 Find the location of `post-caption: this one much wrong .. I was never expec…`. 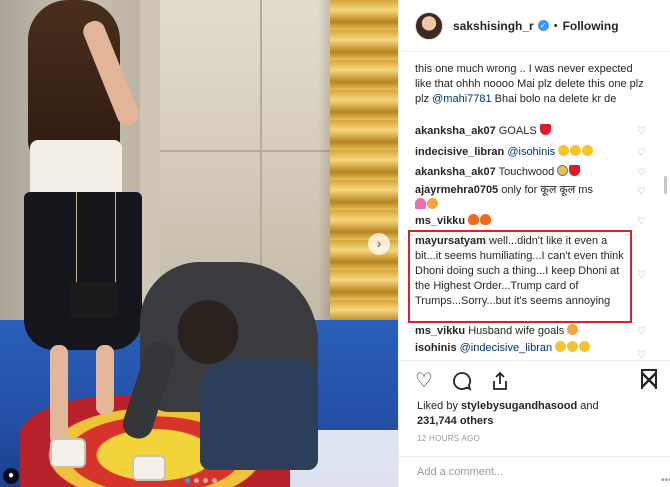

post-caption: this one much wrong .. I was never expec… is located at coordinates (530, 84).